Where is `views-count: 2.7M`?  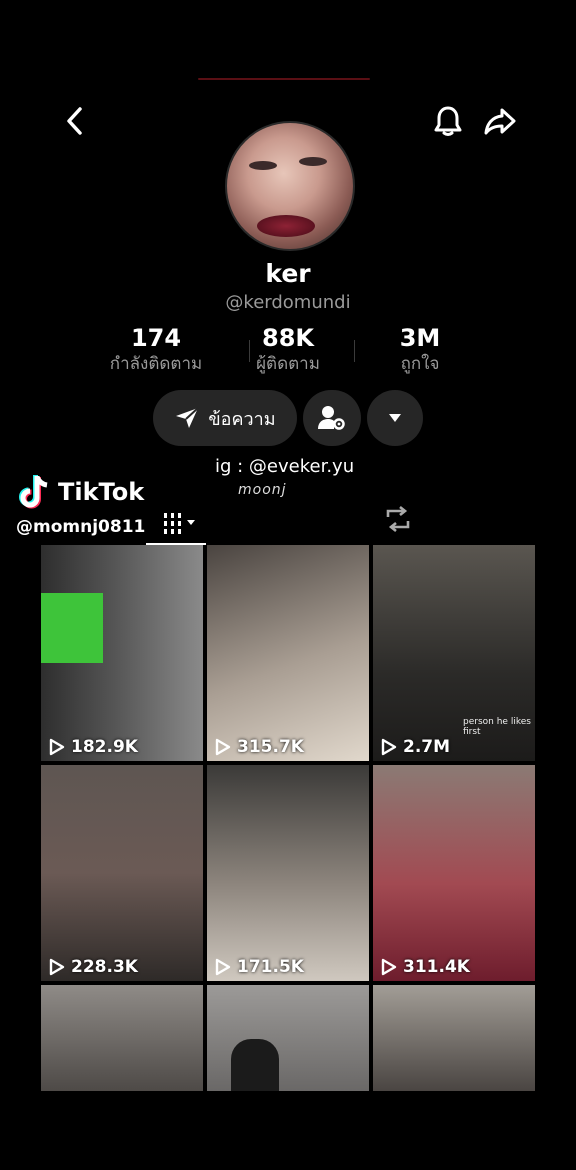 views-count: 2.7M is located at coordinates (427, 747).